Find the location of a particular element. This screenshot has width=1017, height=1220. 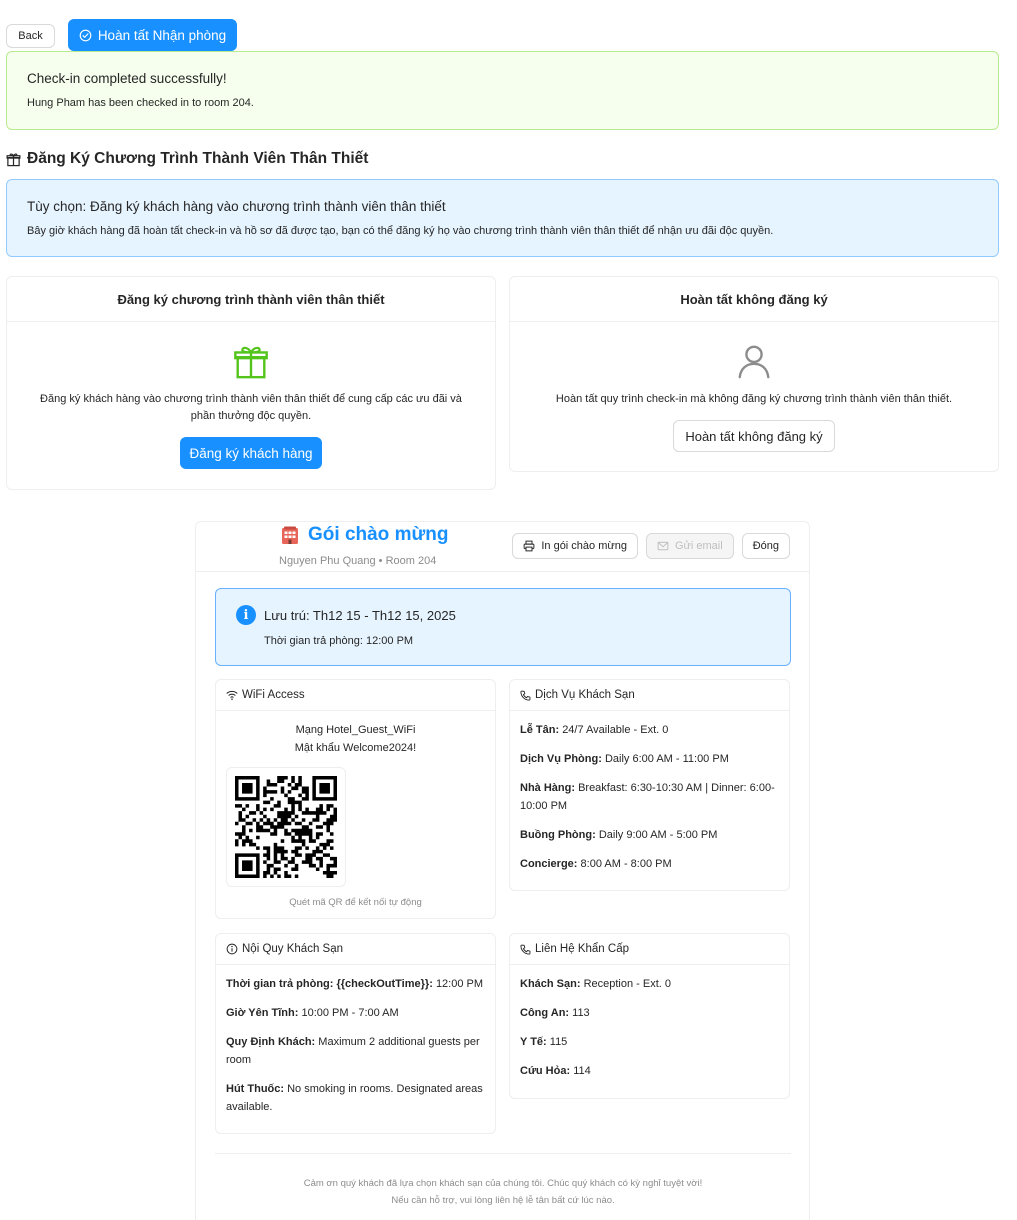

rule-label: Giờ Yên Tĩnh: is located at coordinates (262, 1013).